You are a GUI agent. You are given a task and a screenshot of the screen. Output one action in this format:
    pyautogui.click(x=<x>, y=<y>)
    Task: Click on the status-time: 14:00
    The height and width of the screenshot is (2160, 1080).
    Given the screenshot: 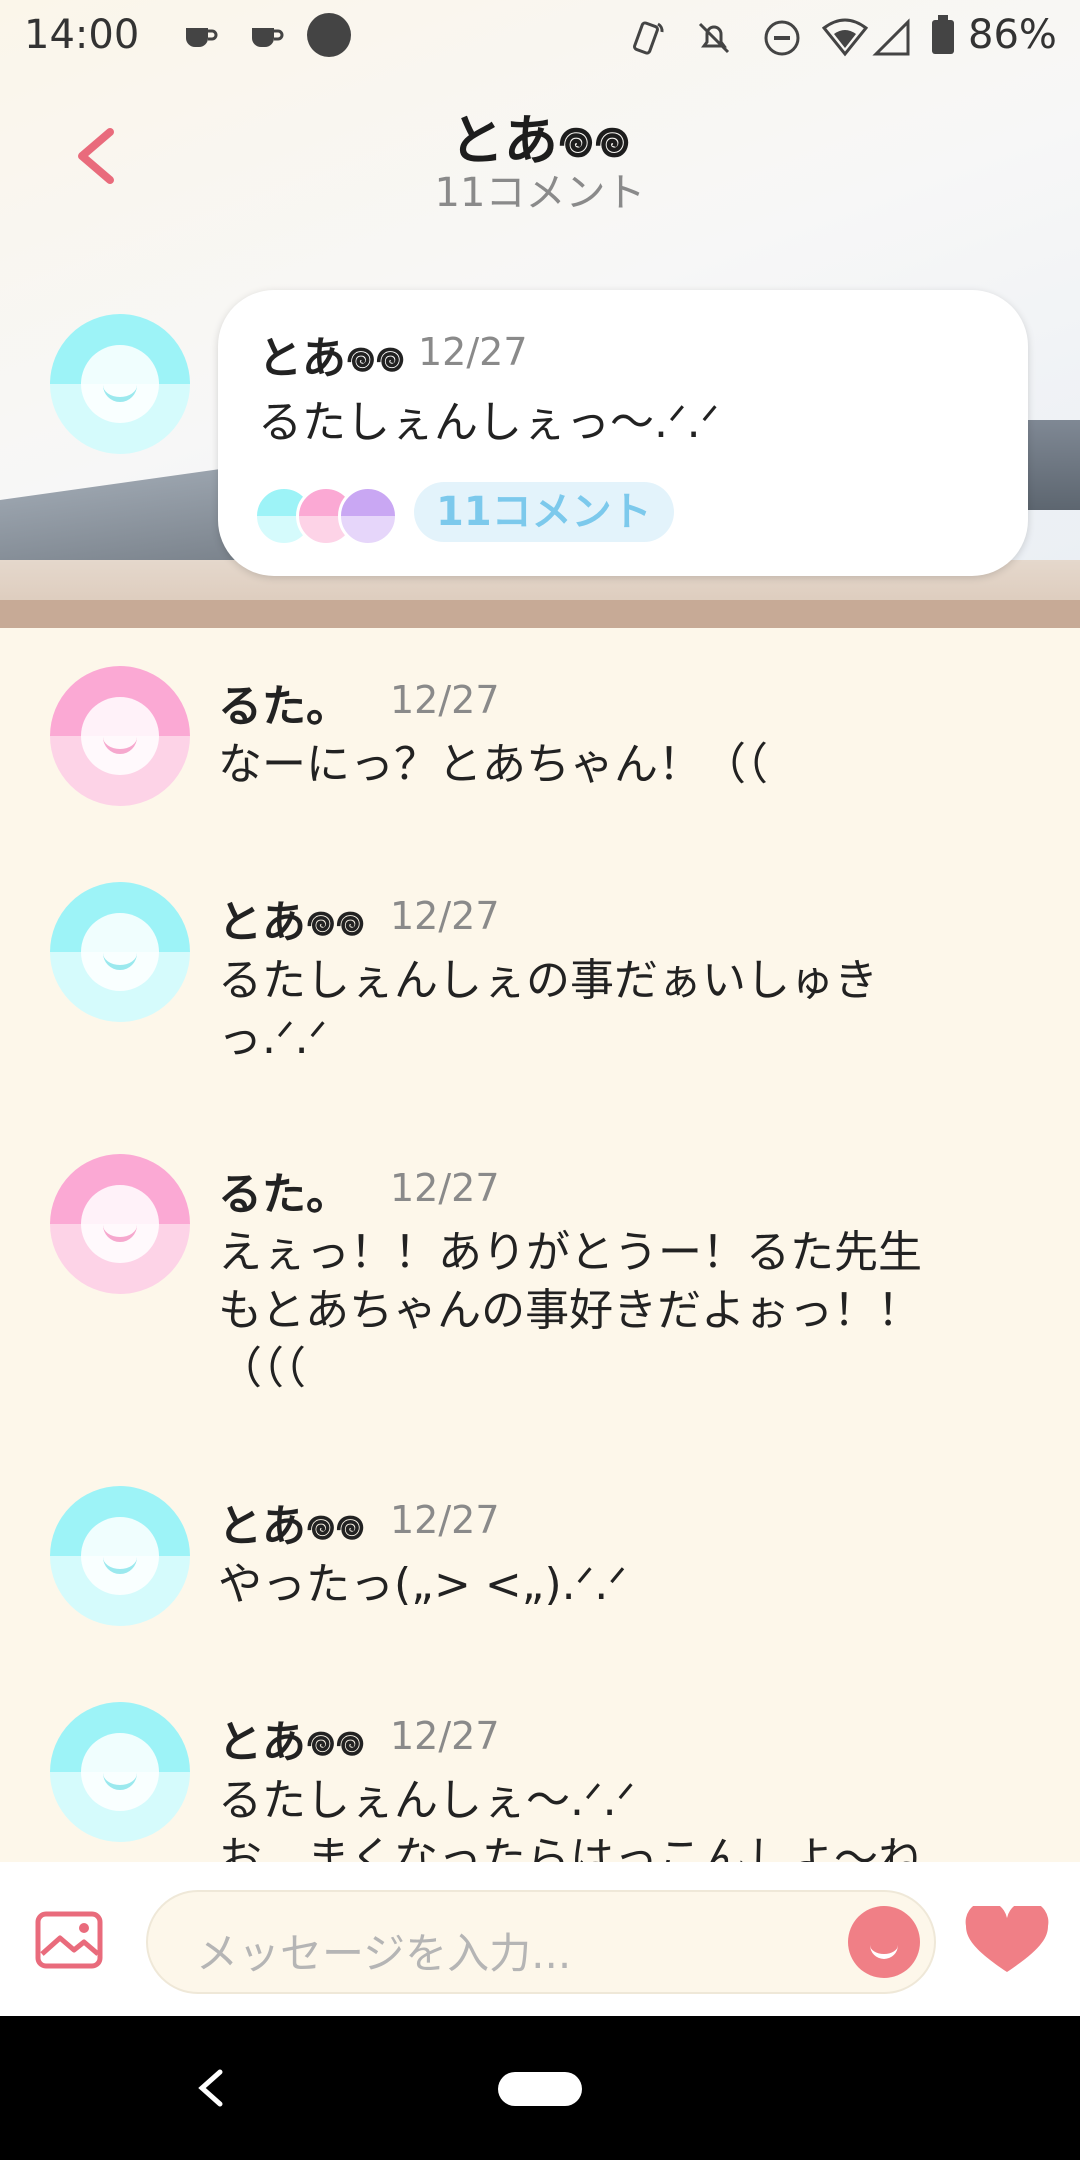 What is the action you would take?
    pyautogui.click(x=82, y=35)
    